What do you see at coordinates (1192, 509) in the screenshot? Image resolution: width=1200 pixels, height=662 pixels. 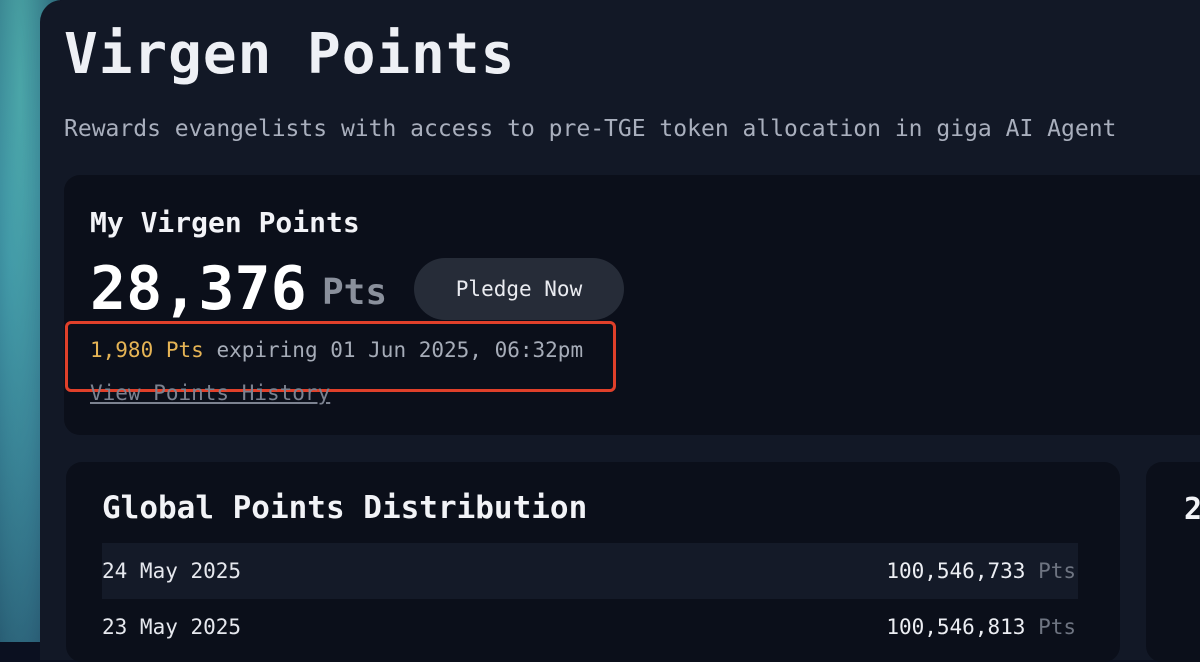 I see `secondary-card-title: 2` at bounding box center [1192, 509].